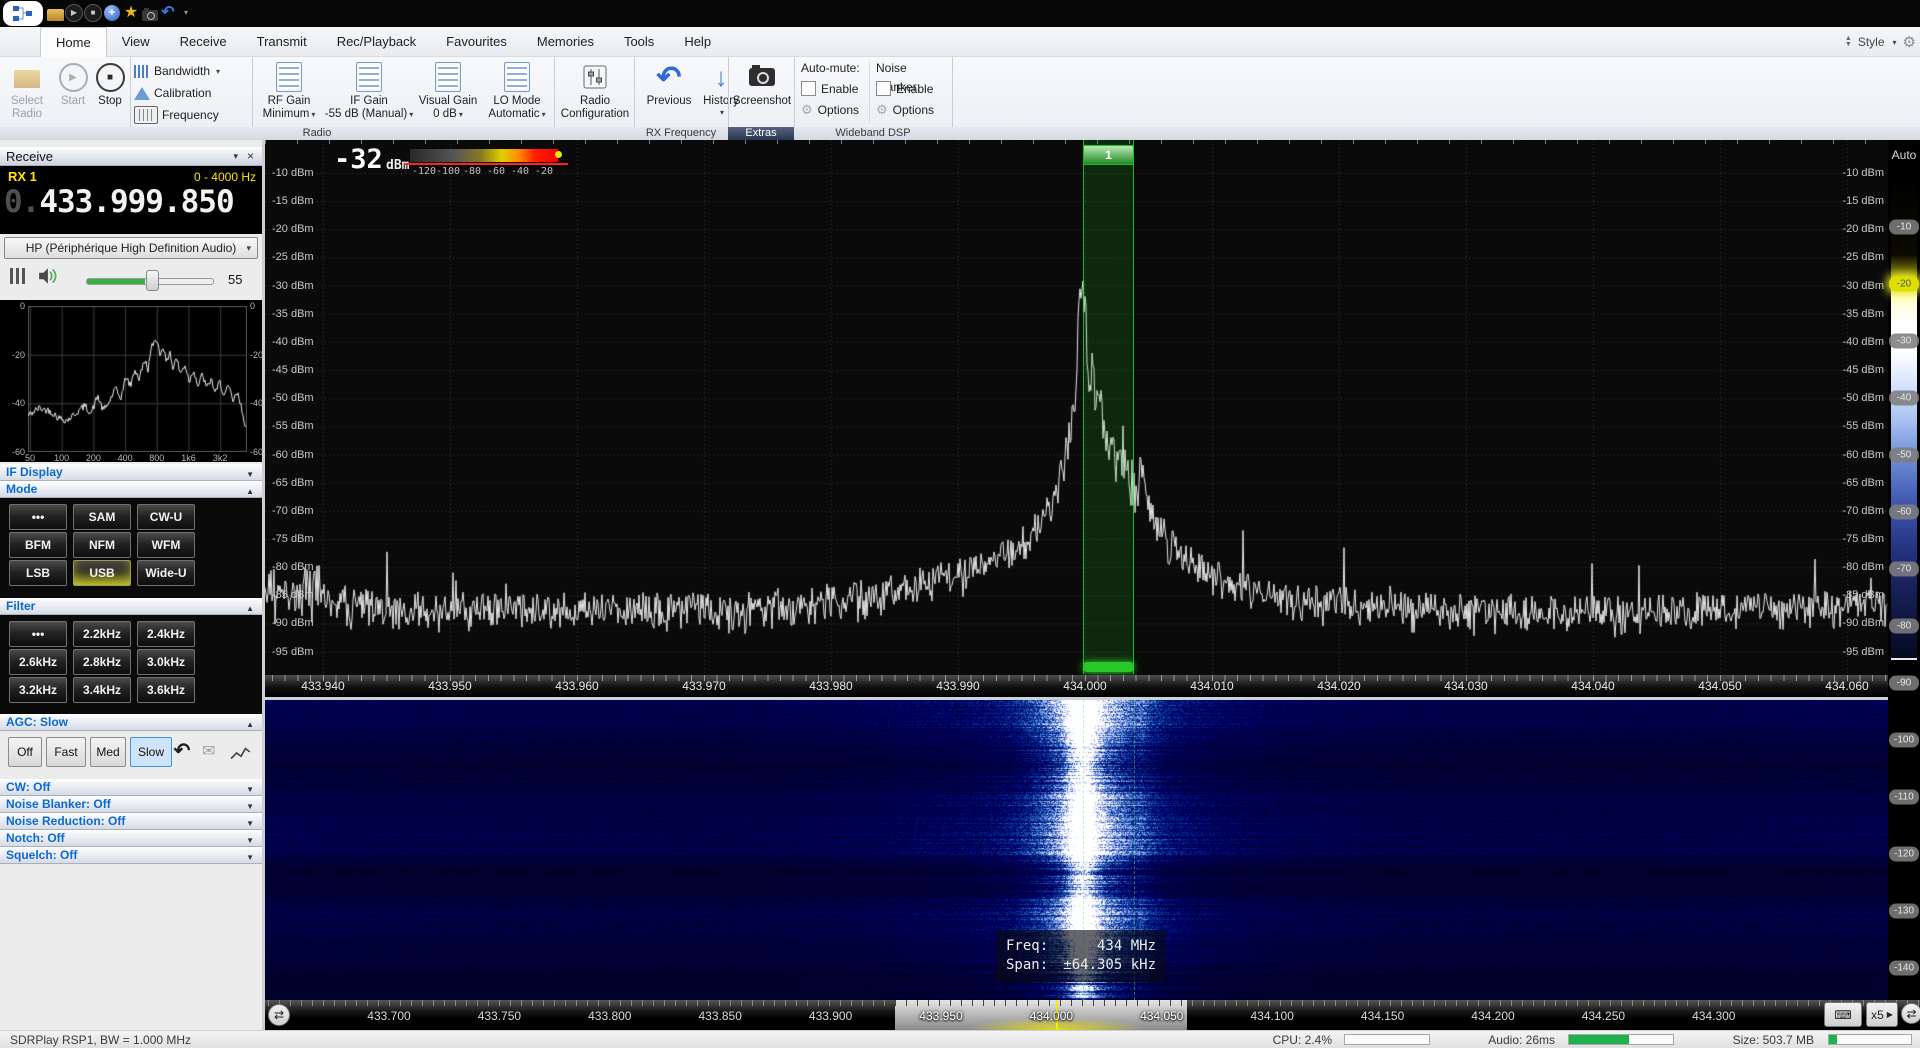 This screenshot has width=1920, height=1048. Describe the element at coordinates (131, 787) in the screenshot. I see `section-cw: CW: Off ▼` at that location.